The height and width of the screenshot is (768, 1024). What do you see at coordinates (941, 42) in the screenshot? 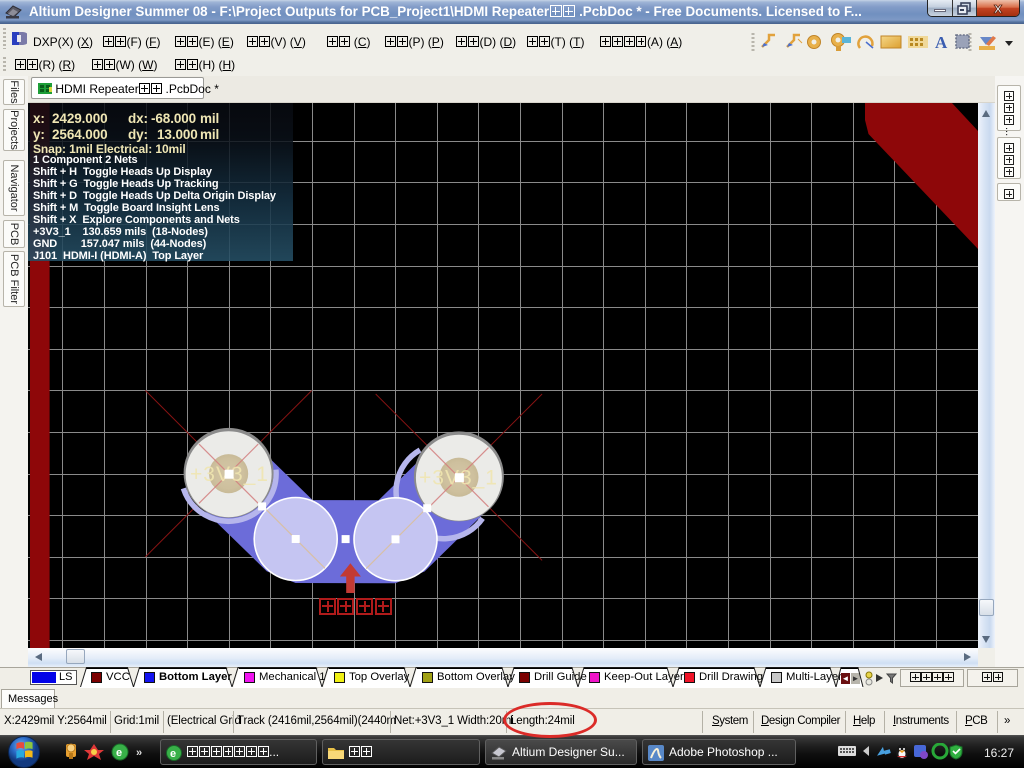
I see `svg-text: A` at bounding box center [941, 42].